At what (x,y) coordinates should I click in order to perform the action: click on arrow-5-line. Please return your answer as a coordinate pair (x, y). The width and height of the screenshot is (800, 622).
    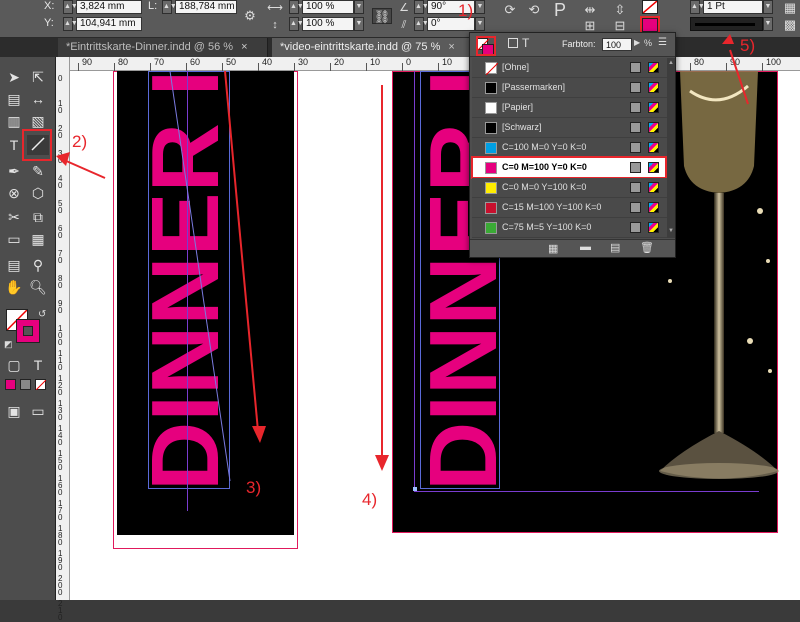
    Looking at the image, I should click on (739, 77).